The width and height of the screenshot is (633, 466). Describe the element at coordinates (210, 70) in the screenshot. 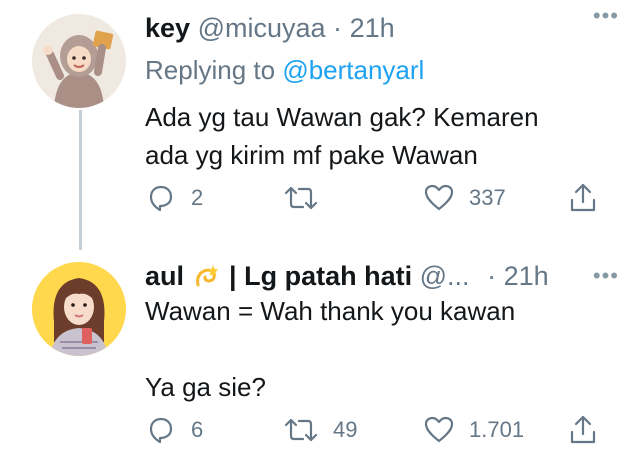

I see `replying-to-label: Replying to` at that location.